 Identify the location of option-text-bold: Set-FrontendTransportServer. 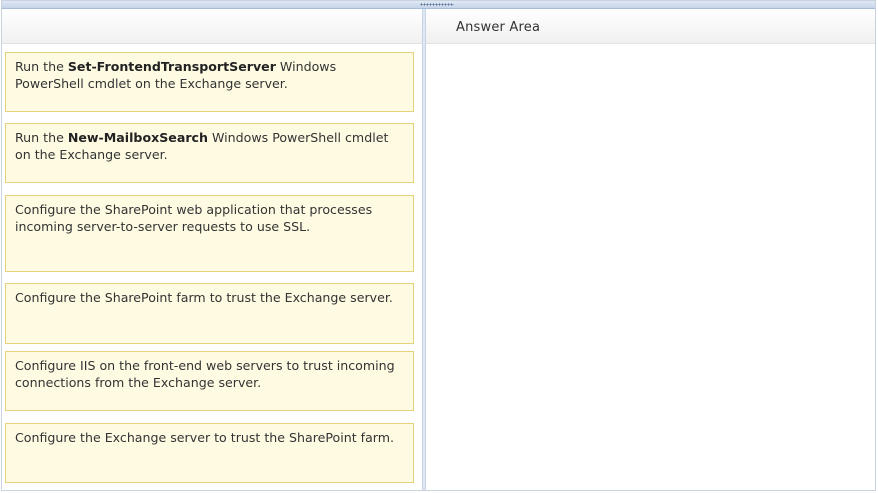
(171, 66).